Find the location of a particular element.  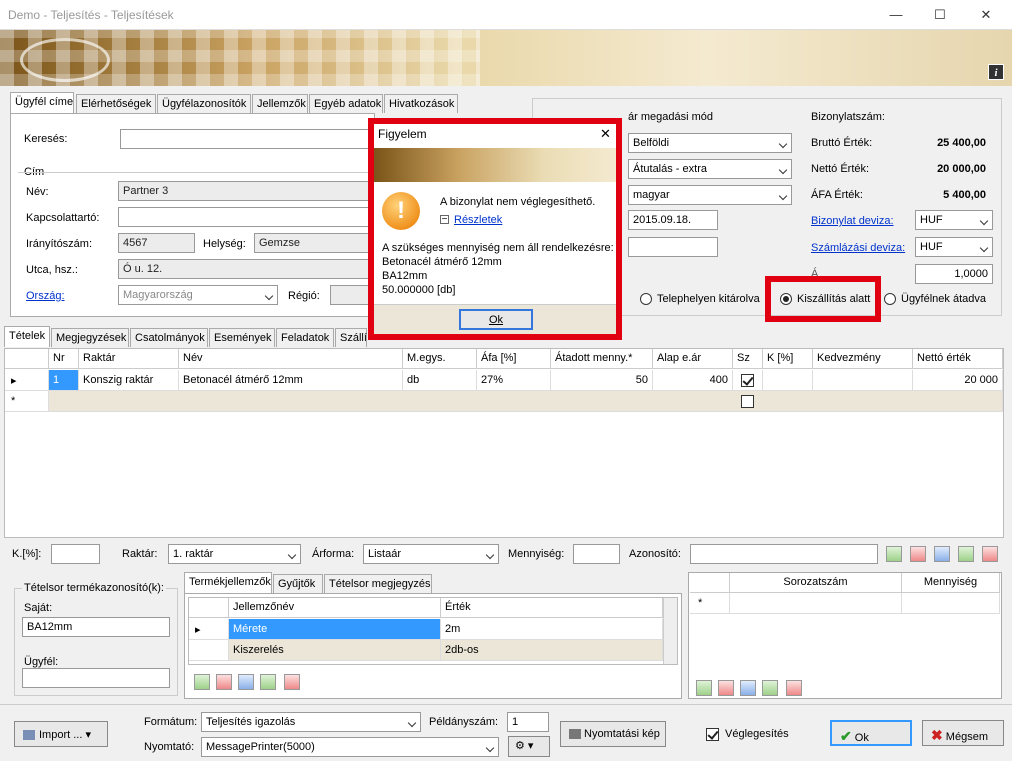

remove-row-icon is located at coordinates (918, 554).